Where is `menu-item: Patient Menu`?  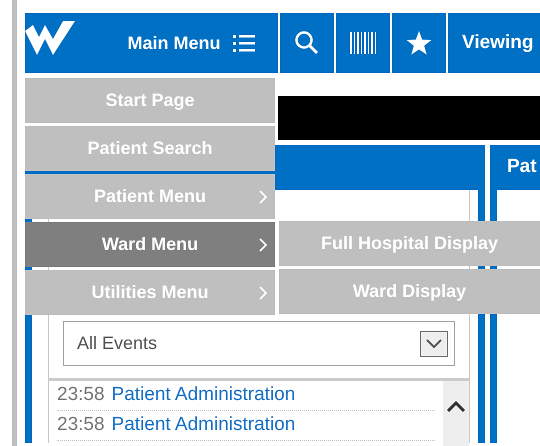
menu-item: Patient Menu is located at coordinates (150, 196).